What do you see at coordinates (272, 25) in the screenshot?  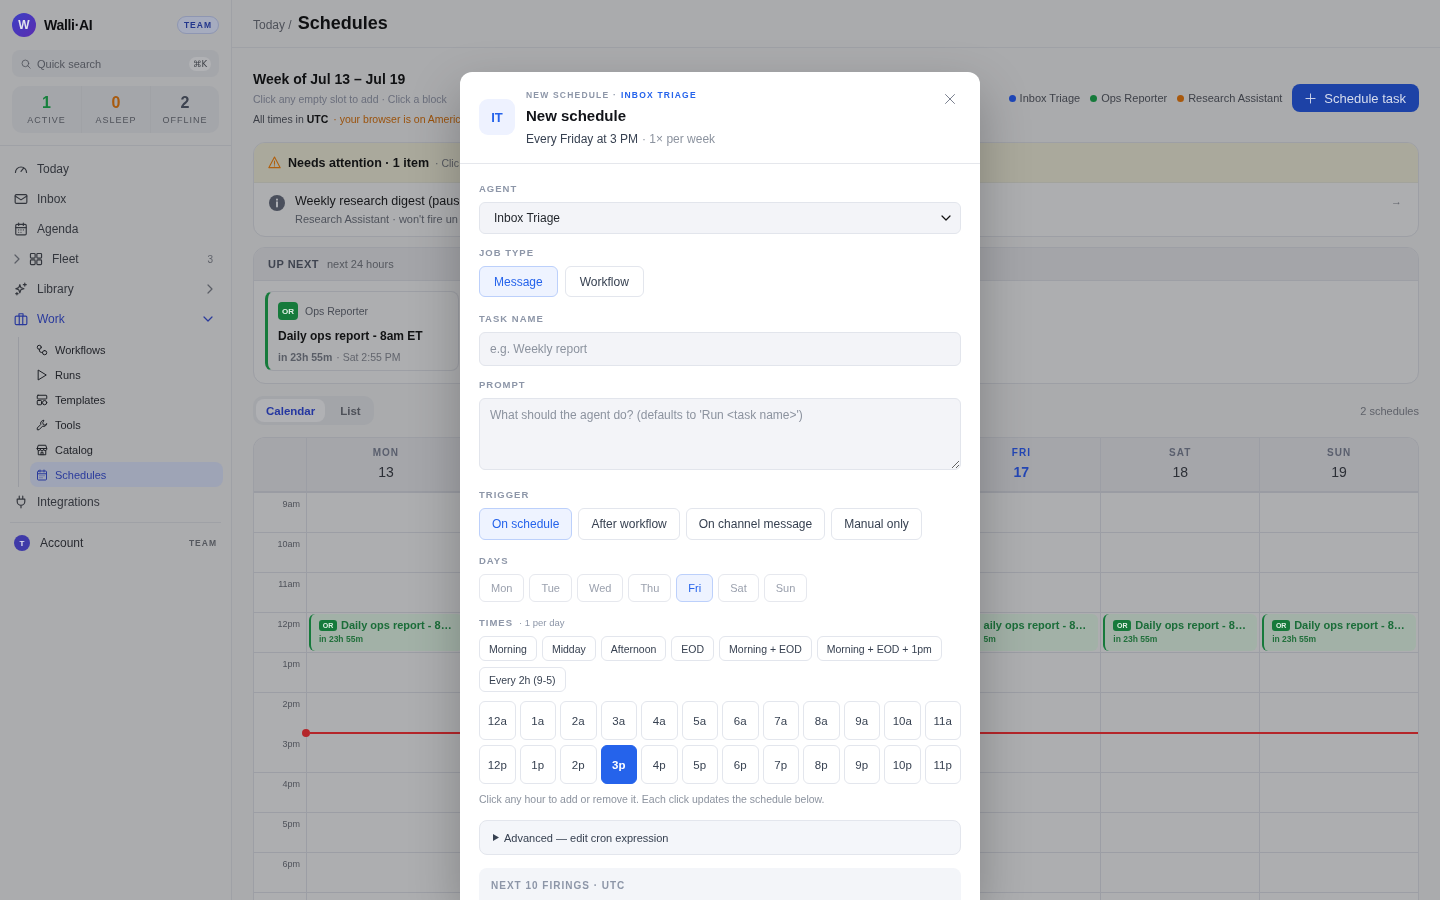 I see `breadcrumb: Today /` at bounding box center [272, 25].